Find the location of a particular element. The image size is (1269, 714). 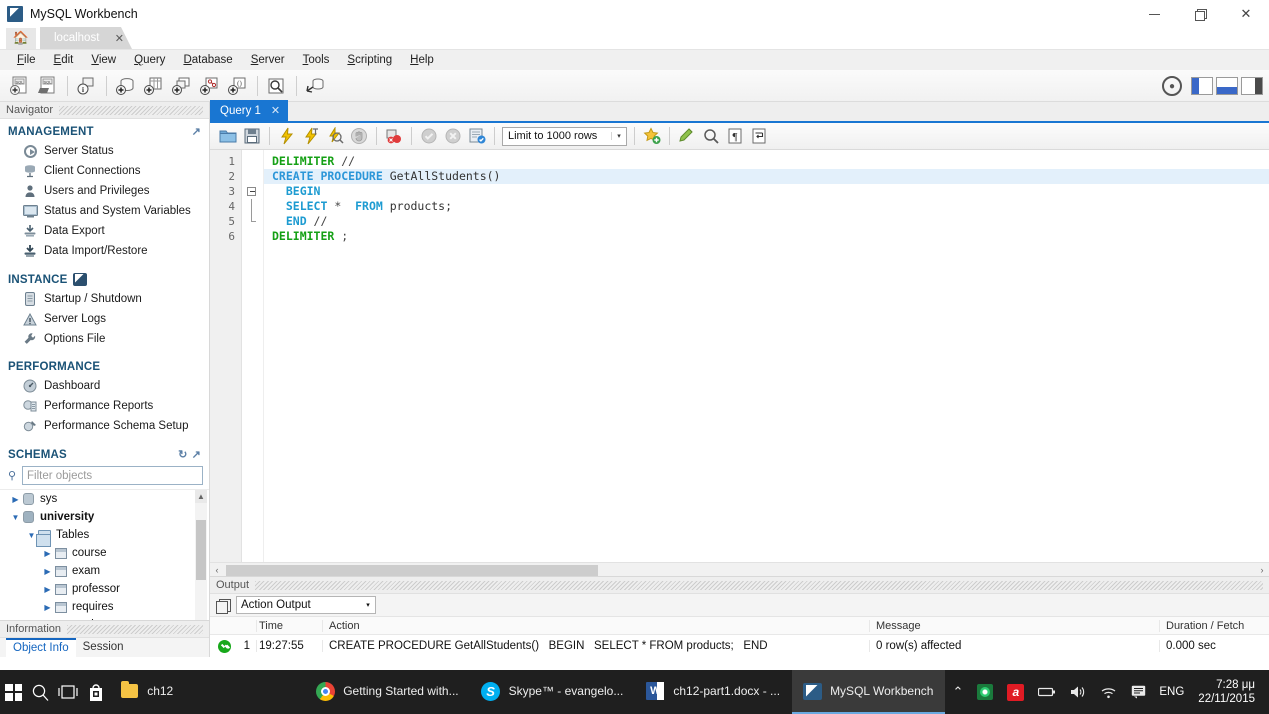

search-icon is located at coordinates (40, 692).